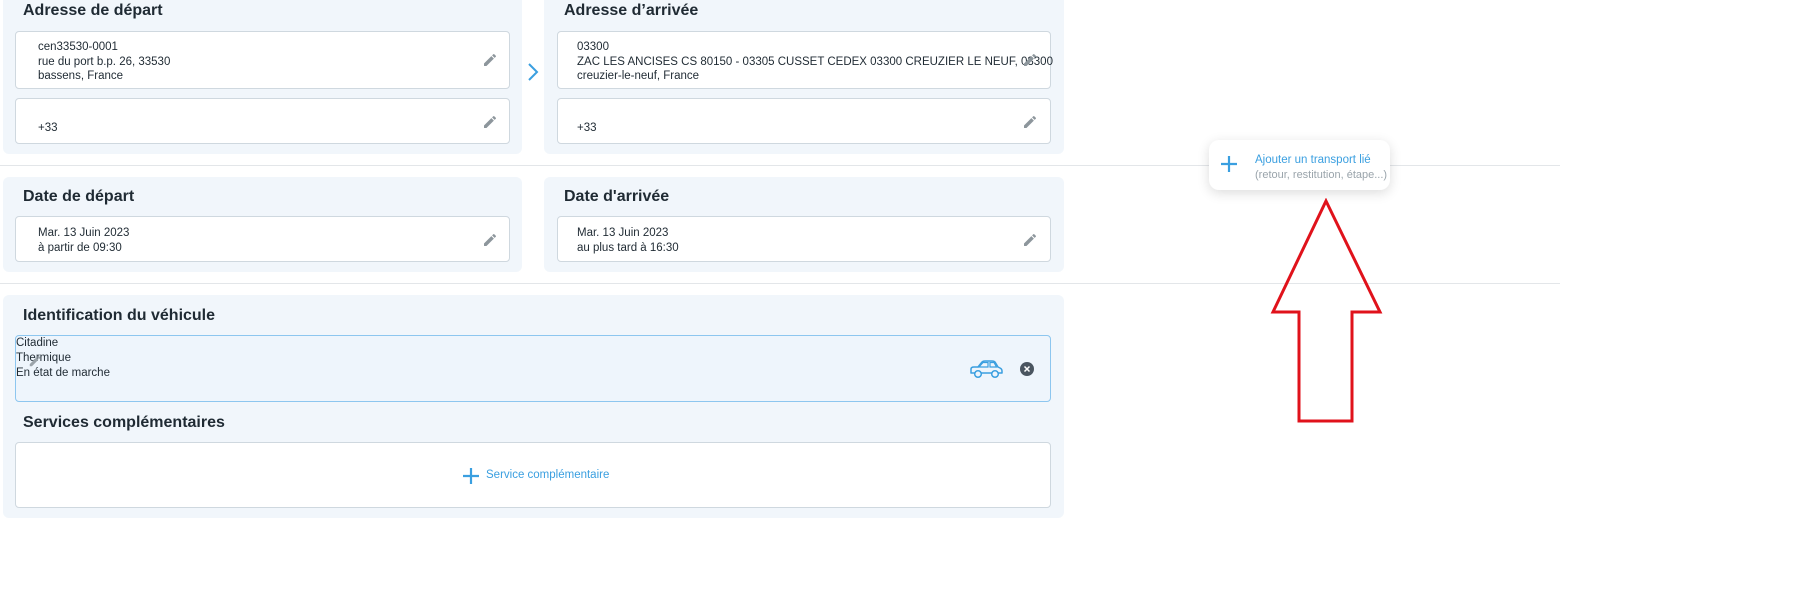  What do you see at coordinates (1313, 160) in the screenshot?
I see `add-linked-transport-label: Ajouter un transport lié` at bounding box center [1313, 160].